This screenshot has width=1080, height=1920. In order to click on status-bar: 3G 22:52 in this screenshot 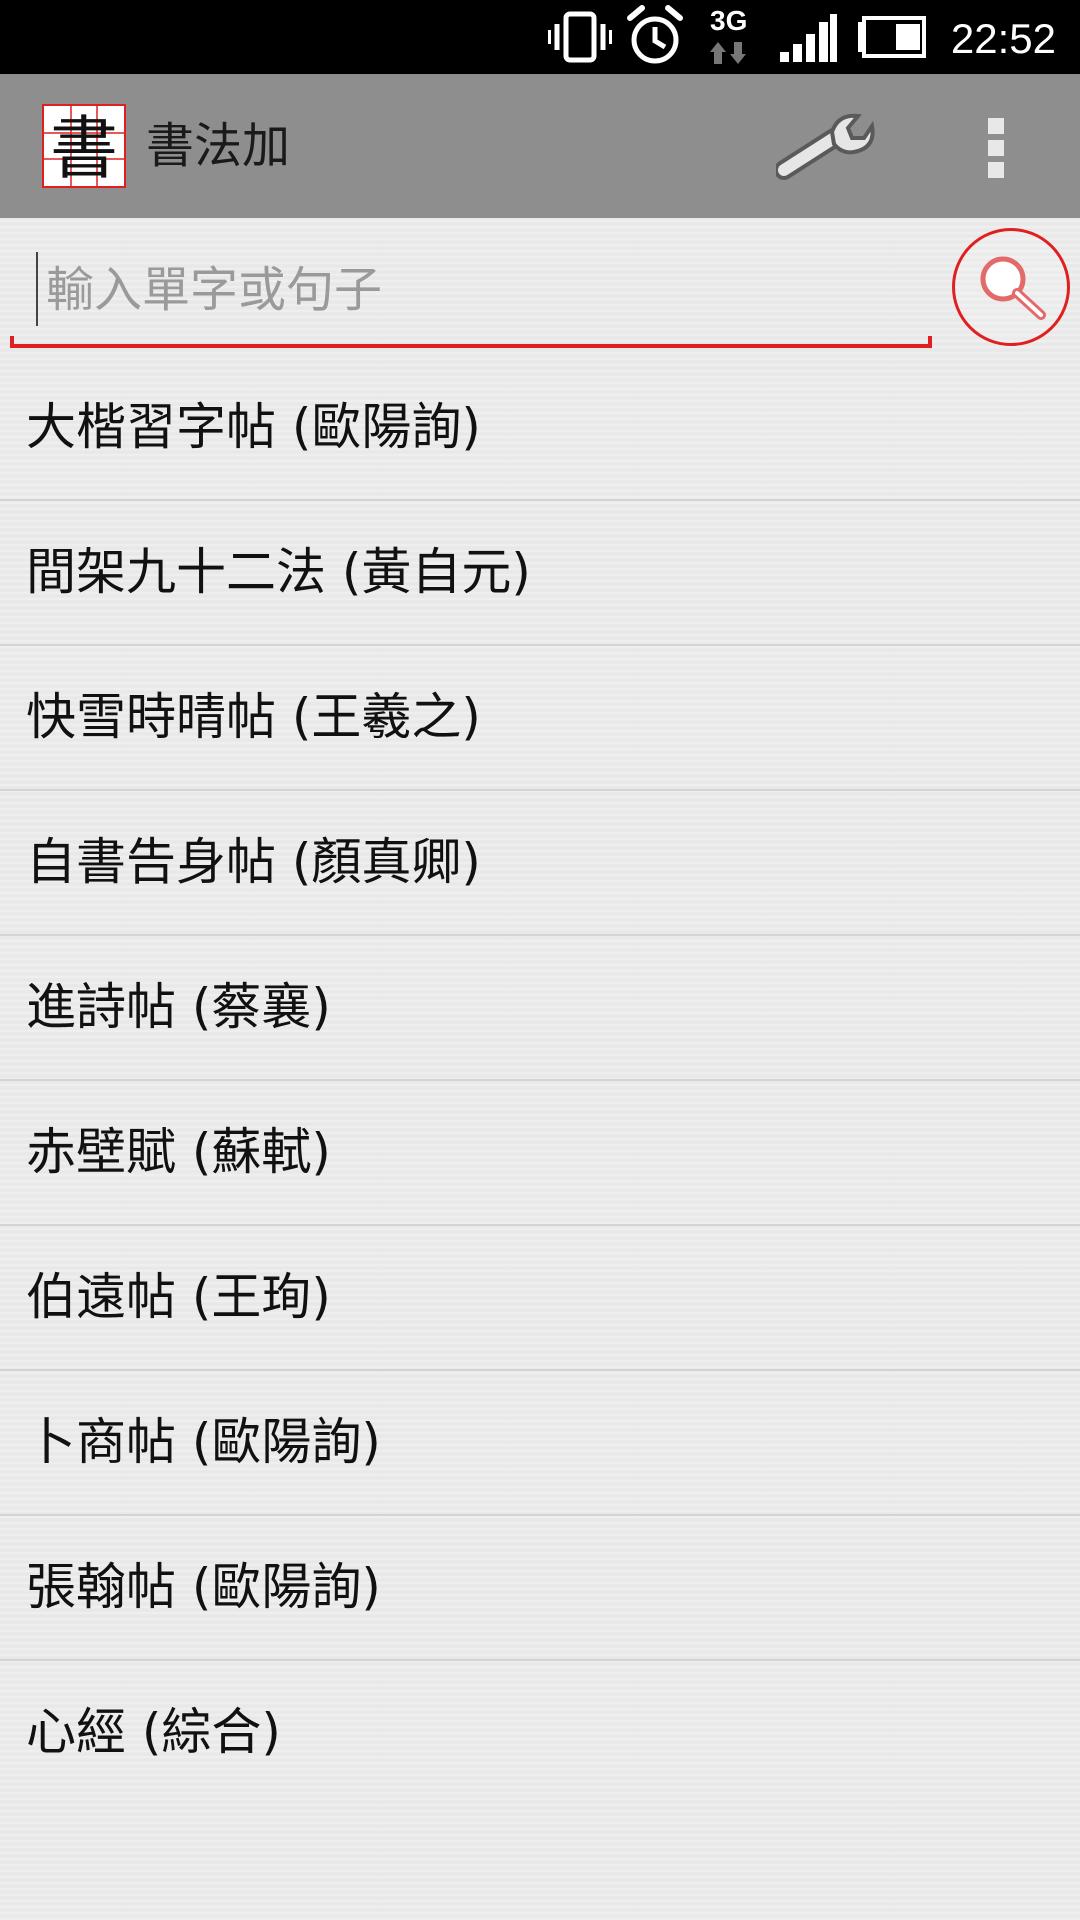, I will do `click(540, 37)`.